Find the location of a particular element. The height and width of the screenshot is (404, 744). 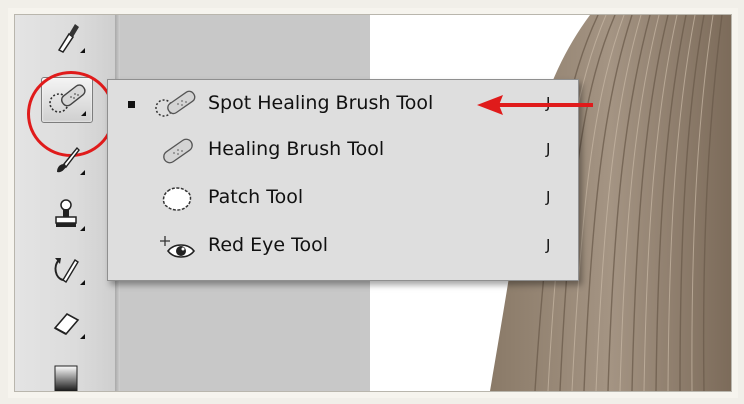

menu-item-label: Red Eye Tool is located at coordinates (268, 245).